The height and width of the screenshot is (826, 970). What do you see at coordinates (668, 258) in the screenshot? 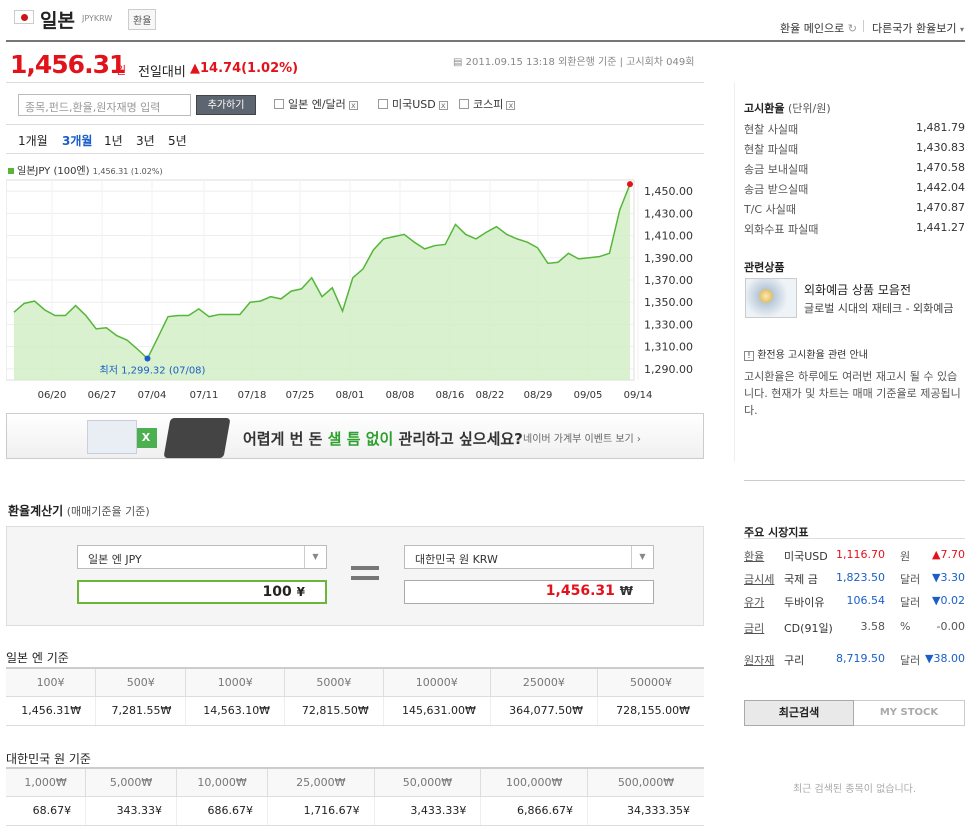
I see `y-tick-label: 1,390.00` at bounding box center [668, 258].